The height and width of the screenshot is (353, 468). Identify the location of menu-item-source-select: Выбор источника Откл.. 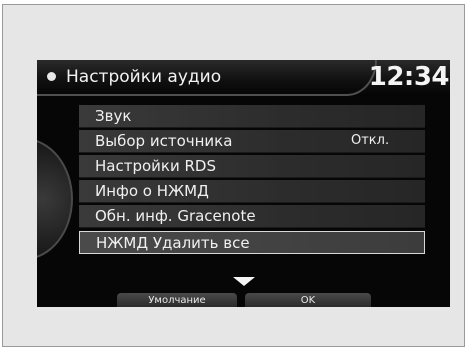
(252, 141).